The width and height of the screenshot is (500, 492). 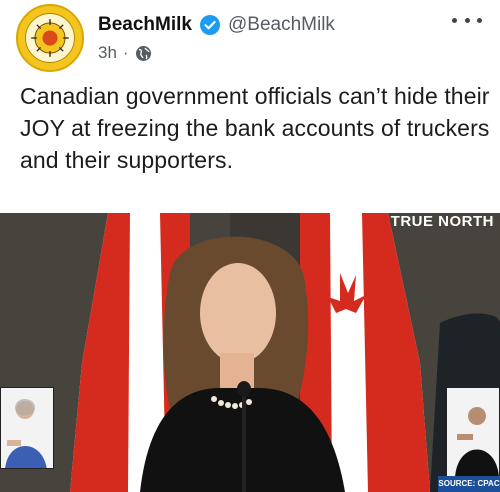 What do you see at coordinates (143, 53) in the screenshot?
I see `globe-icon` at bounding box center [143, 53].